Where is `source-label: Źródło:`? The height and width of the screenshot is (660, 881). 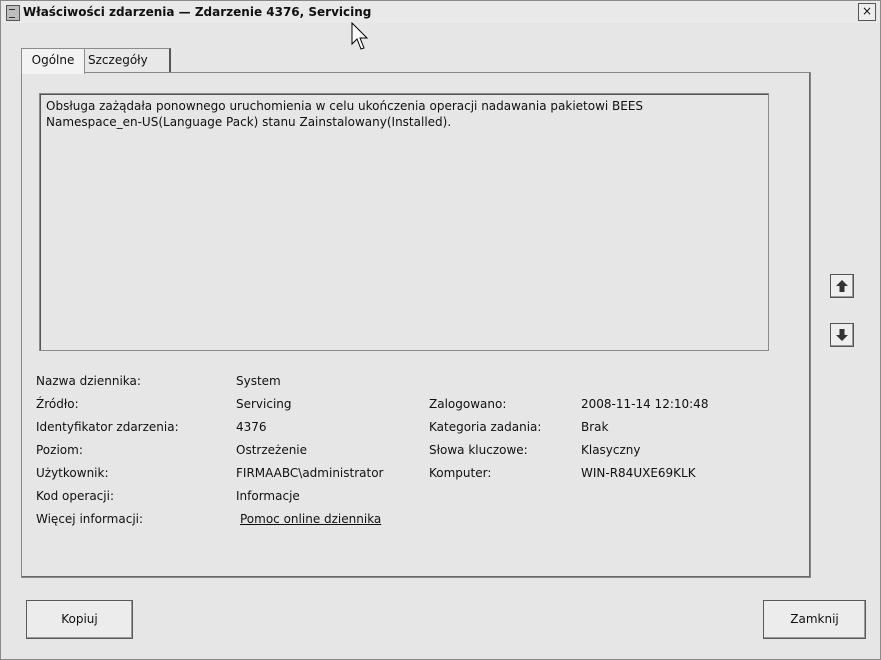
source-label: Źródło: is located at coordinates (57, 404).